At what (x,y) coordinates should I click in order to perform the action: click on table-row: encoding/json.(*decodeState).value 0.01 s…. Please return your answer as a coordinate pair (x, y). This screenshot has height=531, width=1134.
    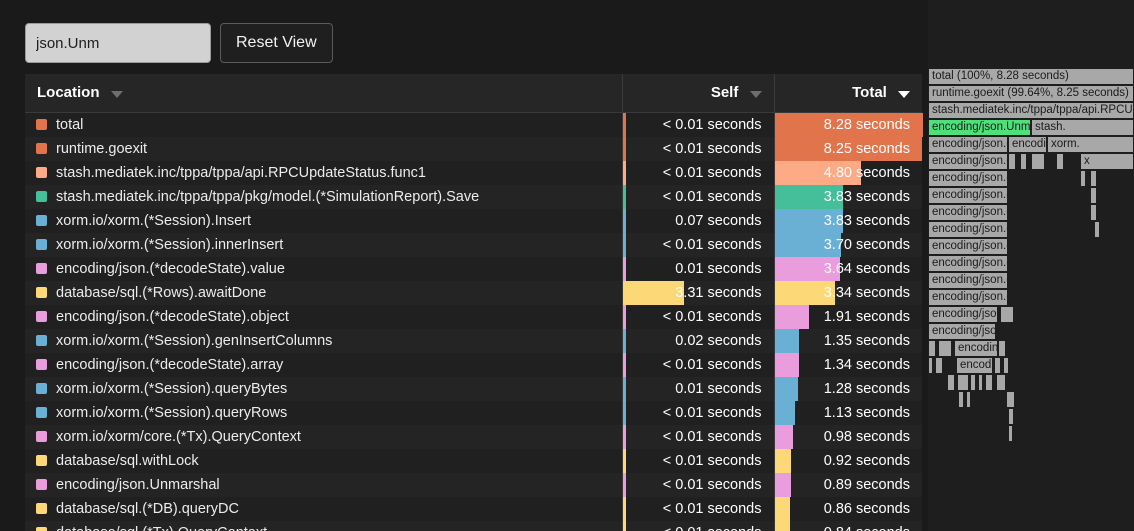
    Looking at the image, I should click on (473, 268).